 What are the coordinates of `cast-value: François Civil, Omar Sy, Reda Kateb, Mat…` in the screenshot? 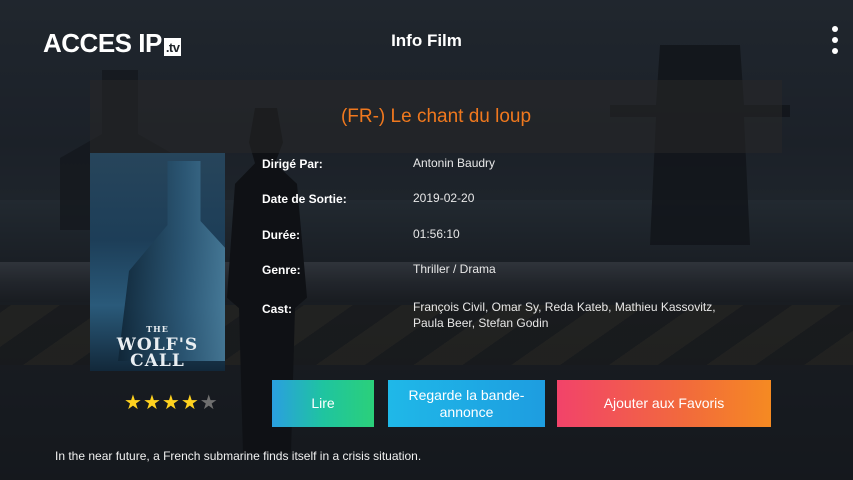 It's located at (564, 315).